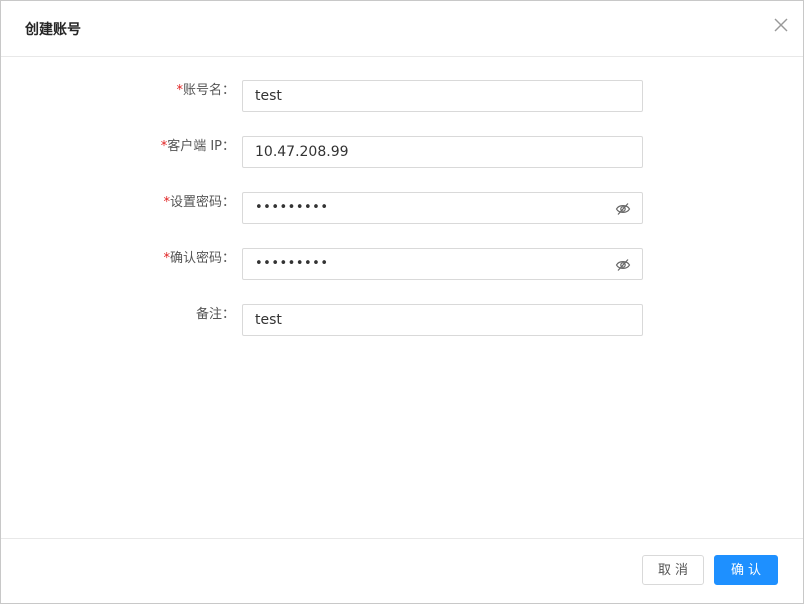 The height and width of the screenshot is (604, 804). I want to click on set-password-input: •••••••••, so click(442, 208).